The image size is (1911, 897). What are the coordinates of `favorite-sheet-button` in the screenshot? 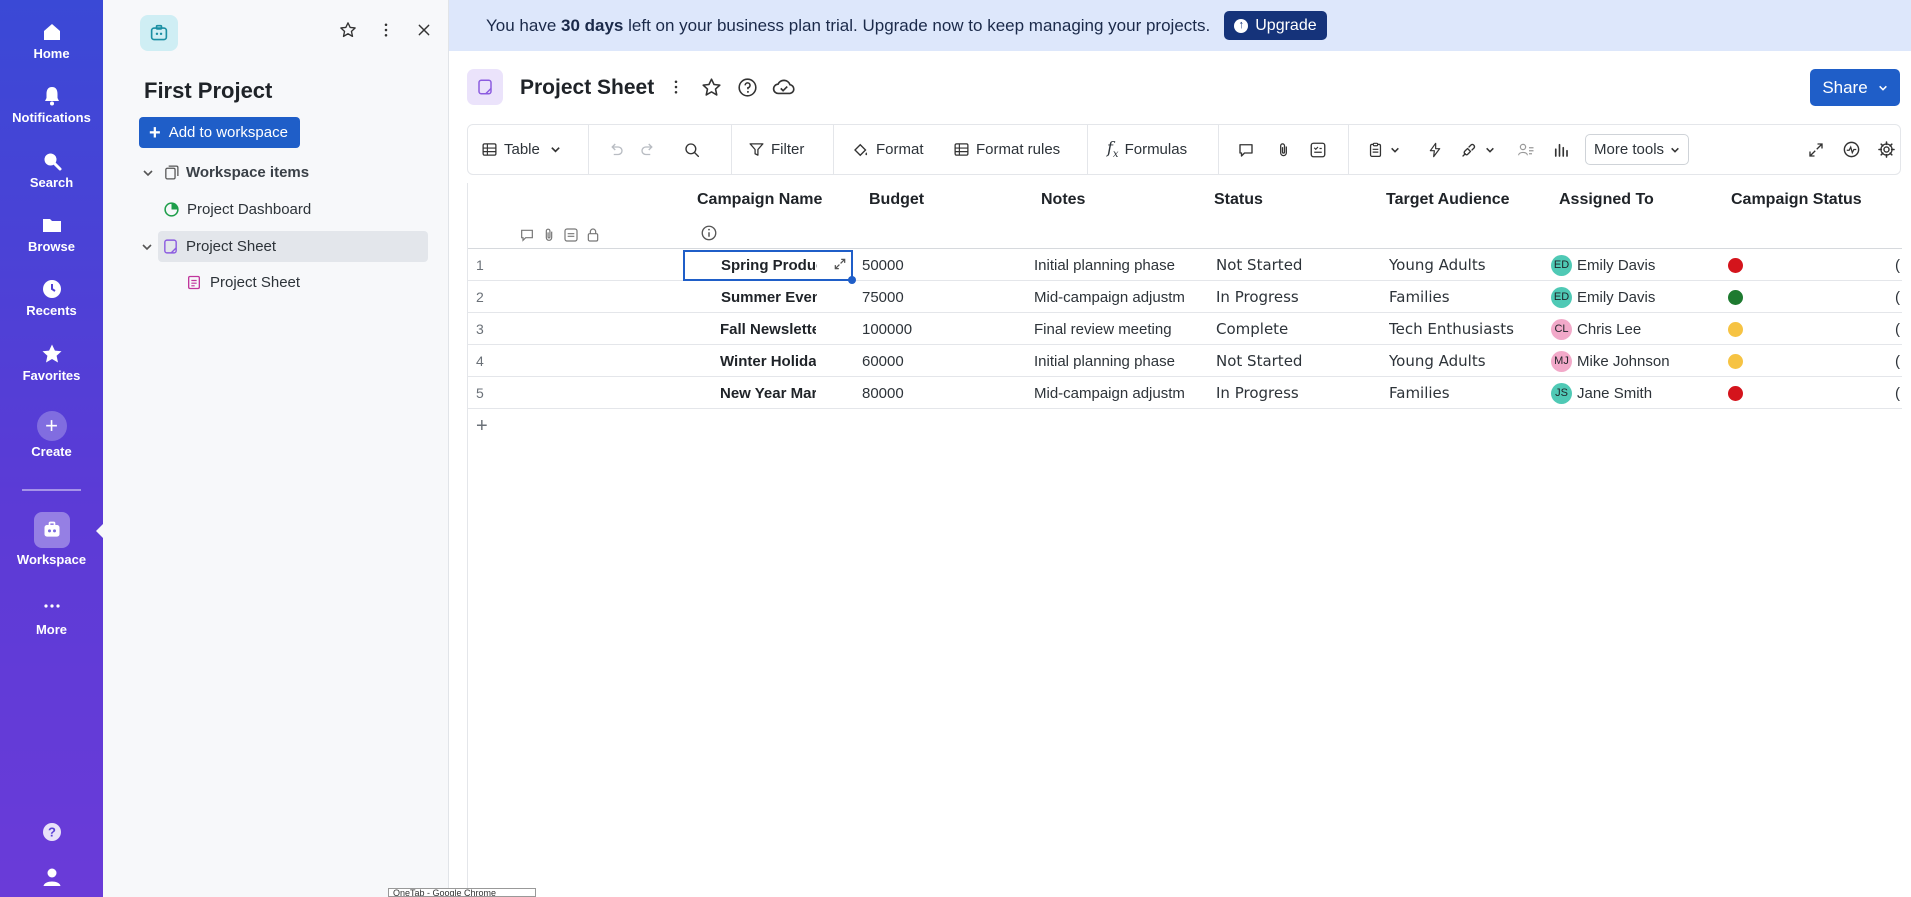 It's located at (711, 87).